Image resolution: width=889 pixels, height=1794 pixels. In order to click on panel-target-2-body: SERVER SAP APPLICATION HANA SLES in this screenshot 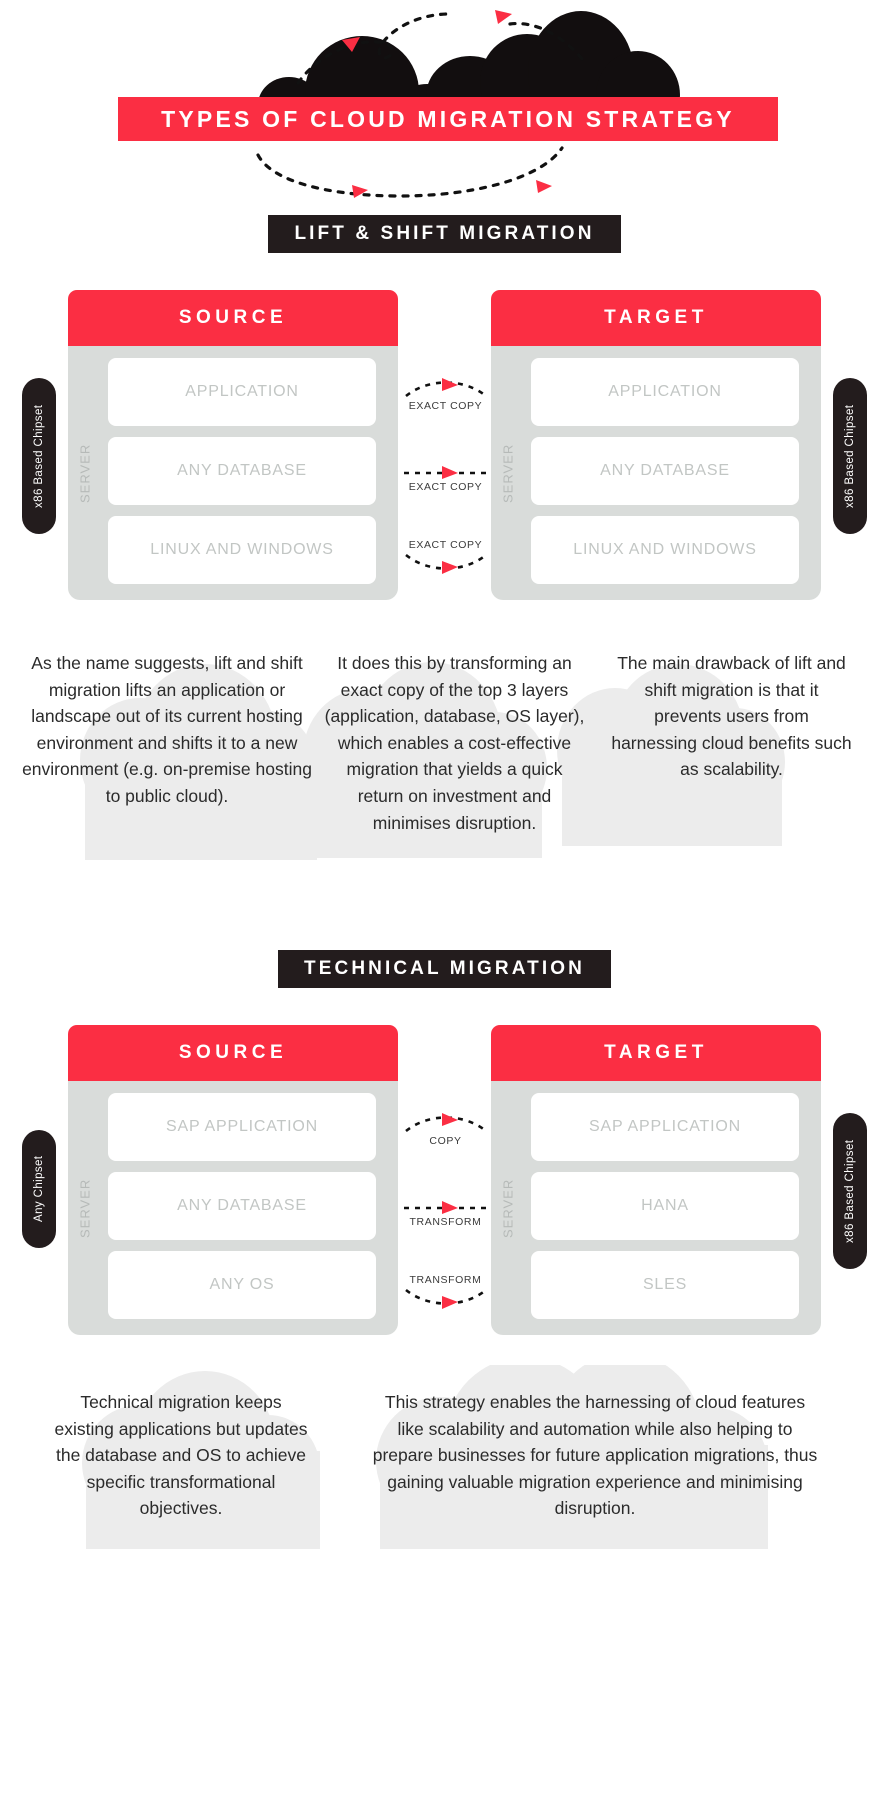, I will do `click(656, 1208)`.